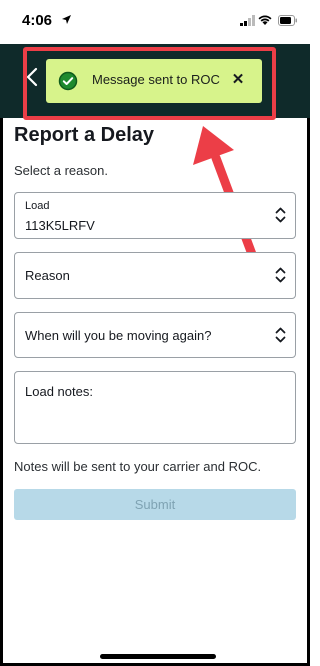  Describe the element at coordinates (155, 215) in the screenshot. I see `load-select: Load 113K5LRFV` at that location.